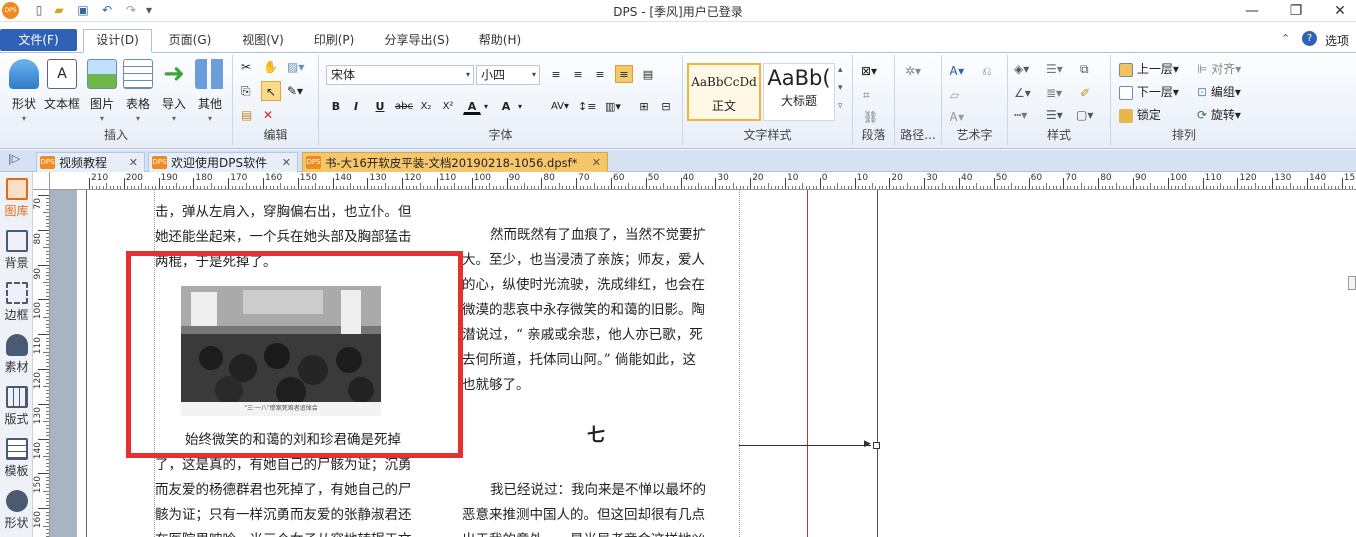 The height and width of the screenshot is (537, 1356). I want to click on italic-button: I, so click(356, 106).